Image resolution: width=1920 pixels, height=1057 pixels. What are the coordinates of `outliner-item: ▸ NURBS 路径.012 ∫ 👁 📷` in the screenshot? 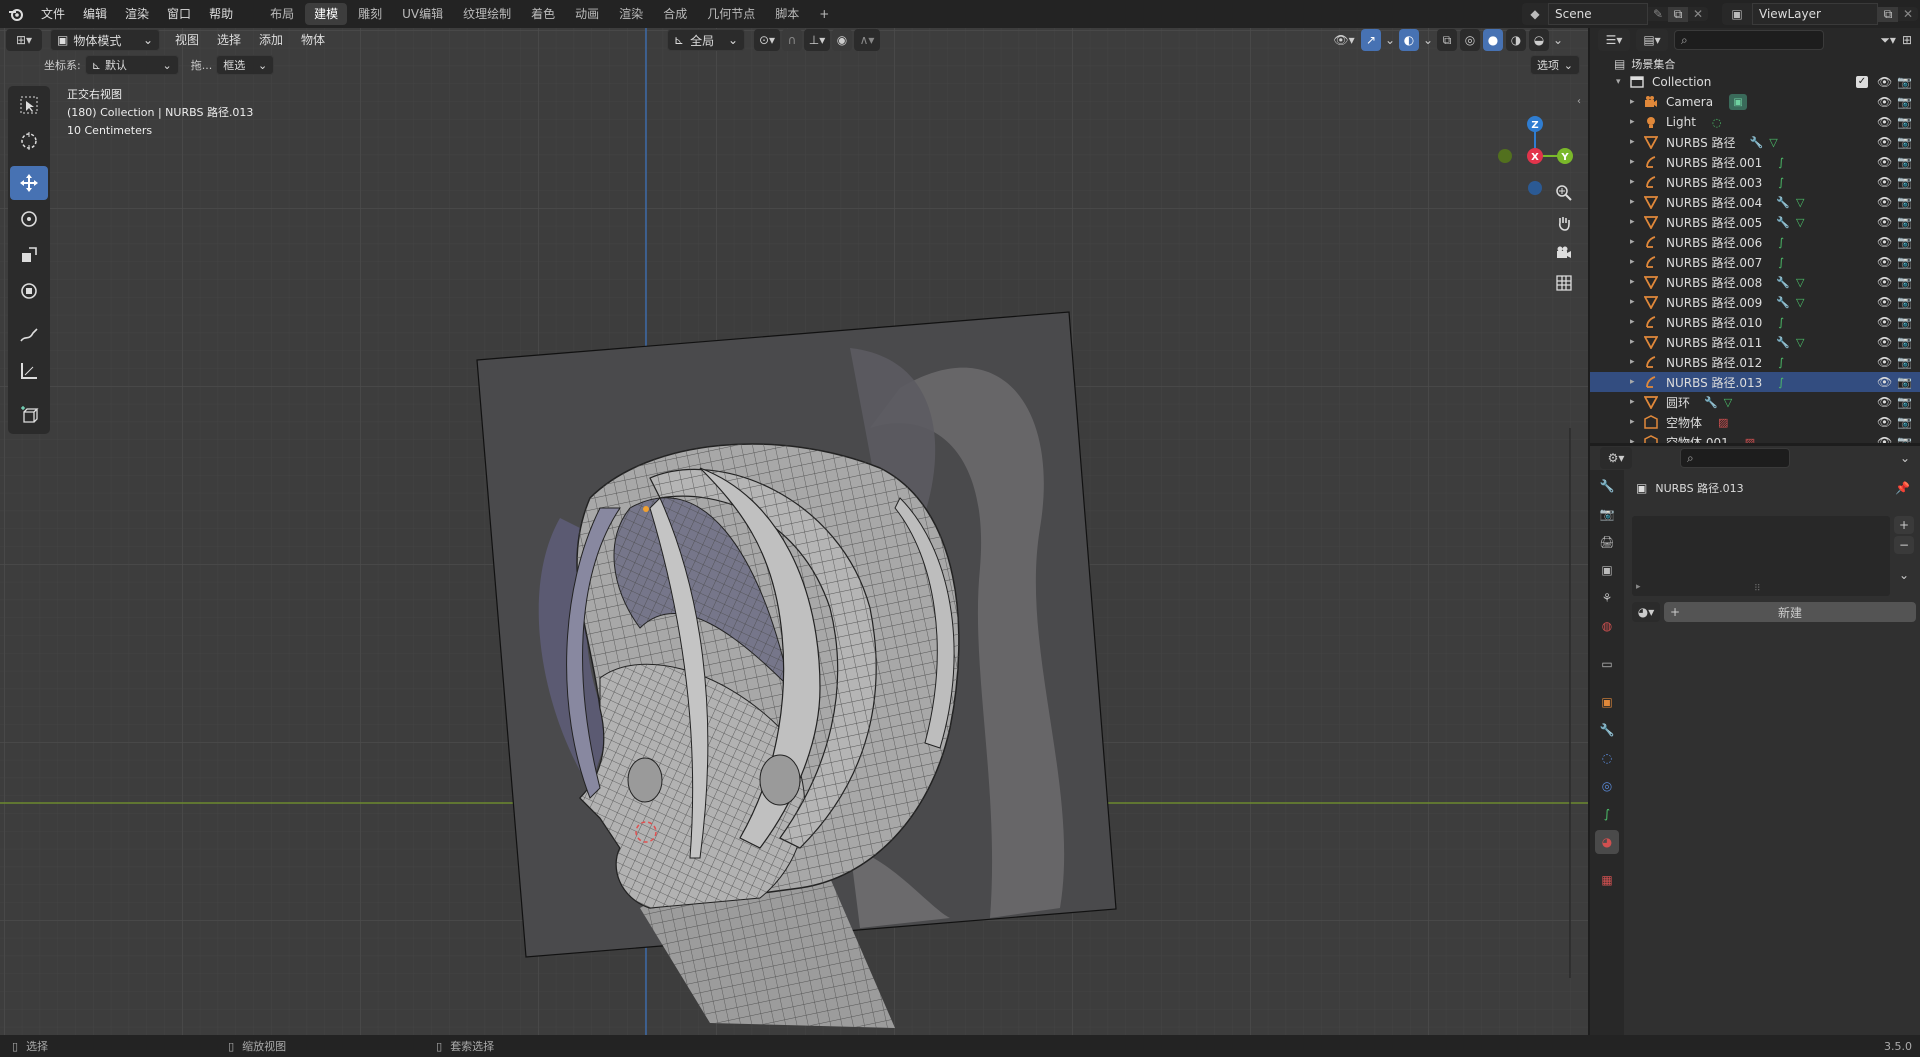 It's located at (1755, 362).